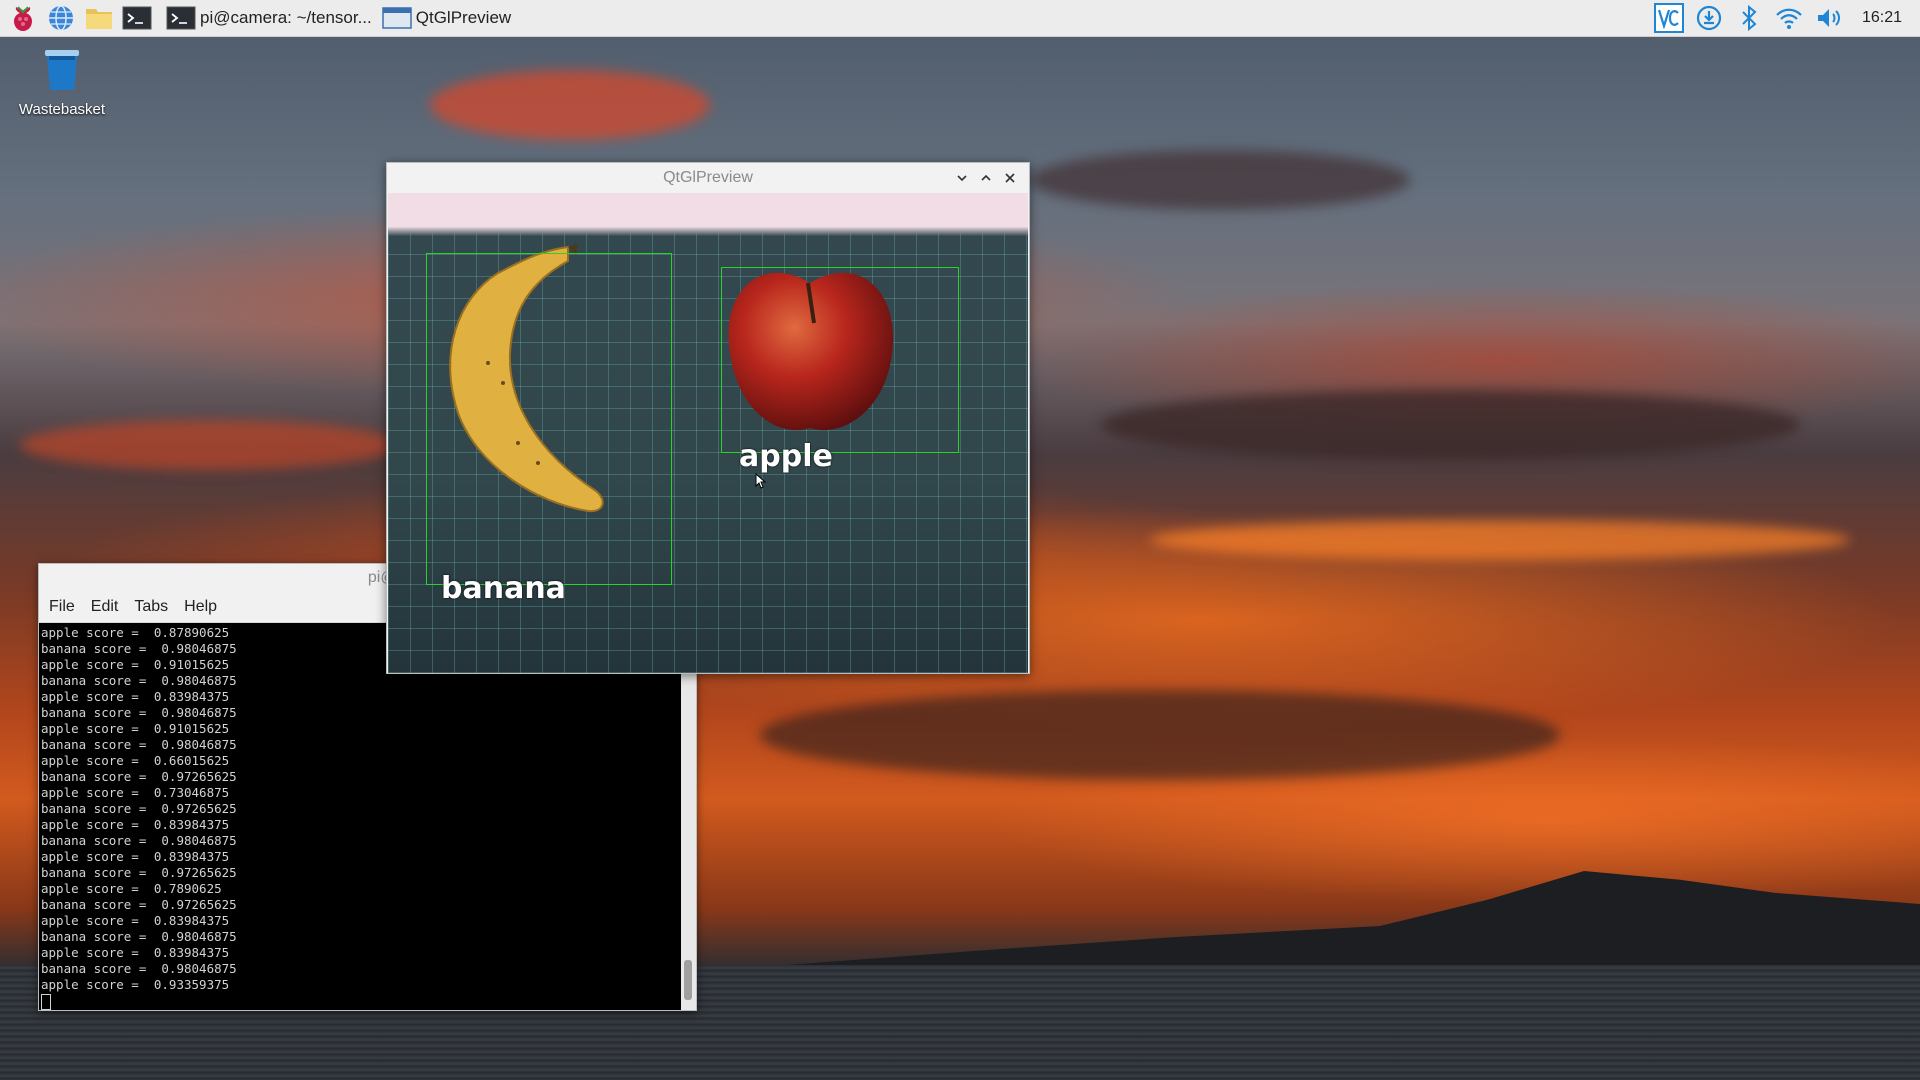 This screenshot has height=1080, width=1920. I want to click on terminal-prompt, so click(361, 1001).